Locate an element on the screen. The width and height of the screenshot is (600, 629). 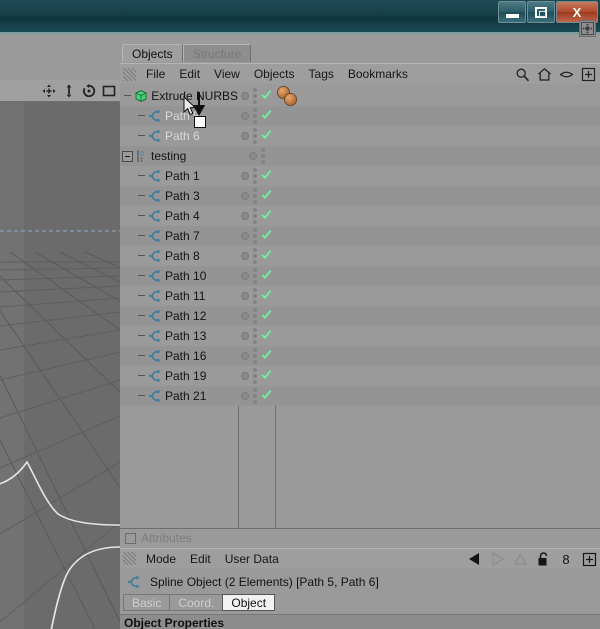
home-icon is located at coordinates (544, 74).